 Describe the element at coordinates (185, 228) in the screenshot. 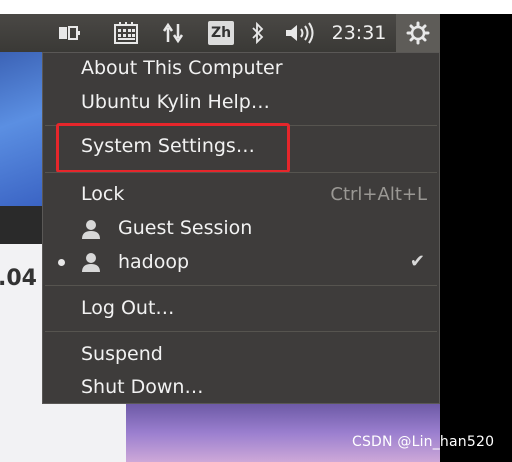

I see `menu-item-guest-session: Guest Session` at that location.